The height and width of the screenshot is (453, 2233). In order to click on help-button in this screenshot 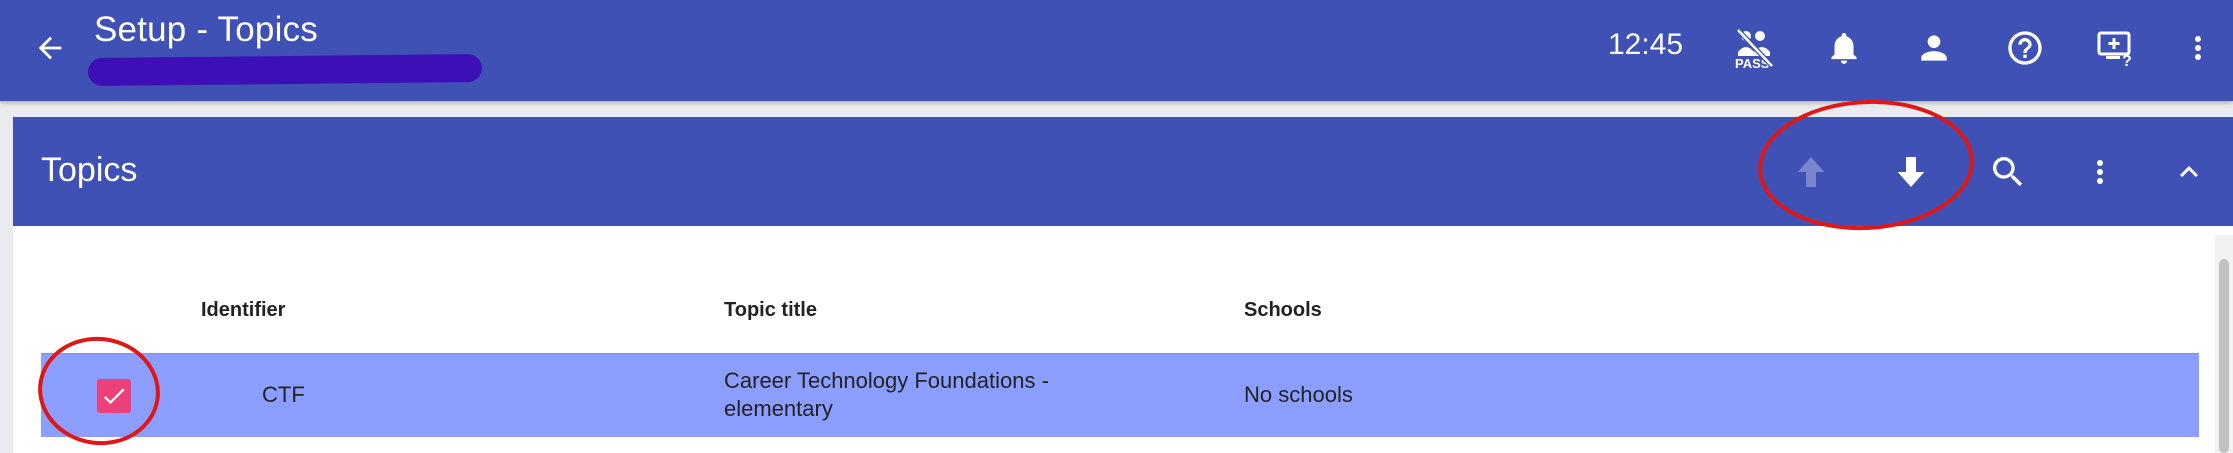, I will do `click(2025, 48)`.